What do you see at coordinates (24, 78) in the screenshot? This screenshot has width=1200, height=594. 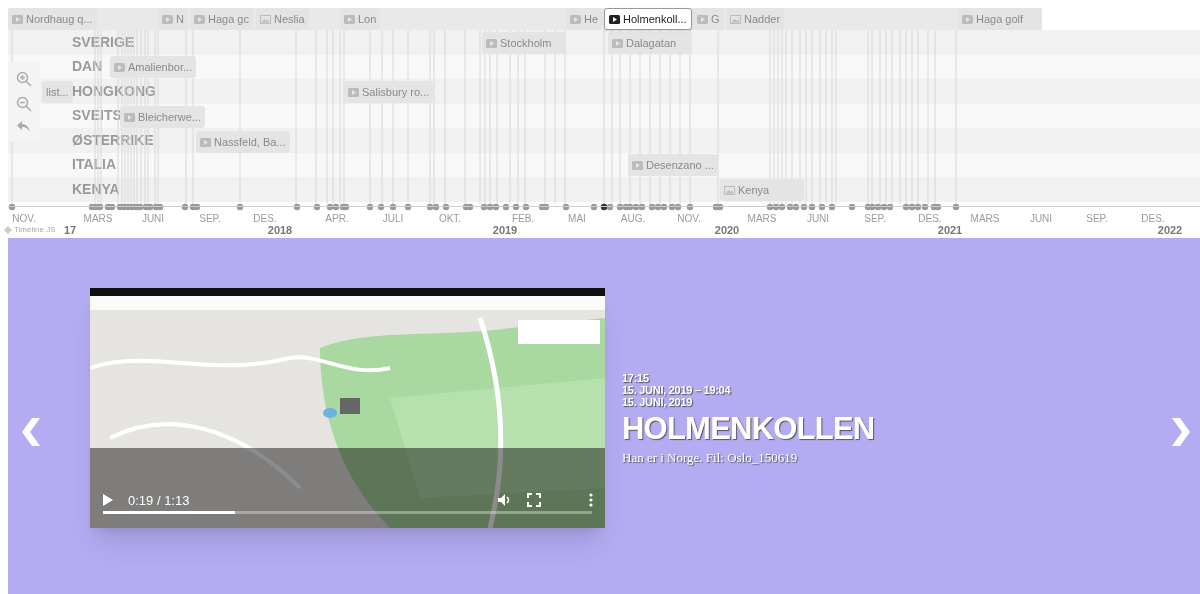 I see `zoom-in-icon` at bounding box center [24, 78].